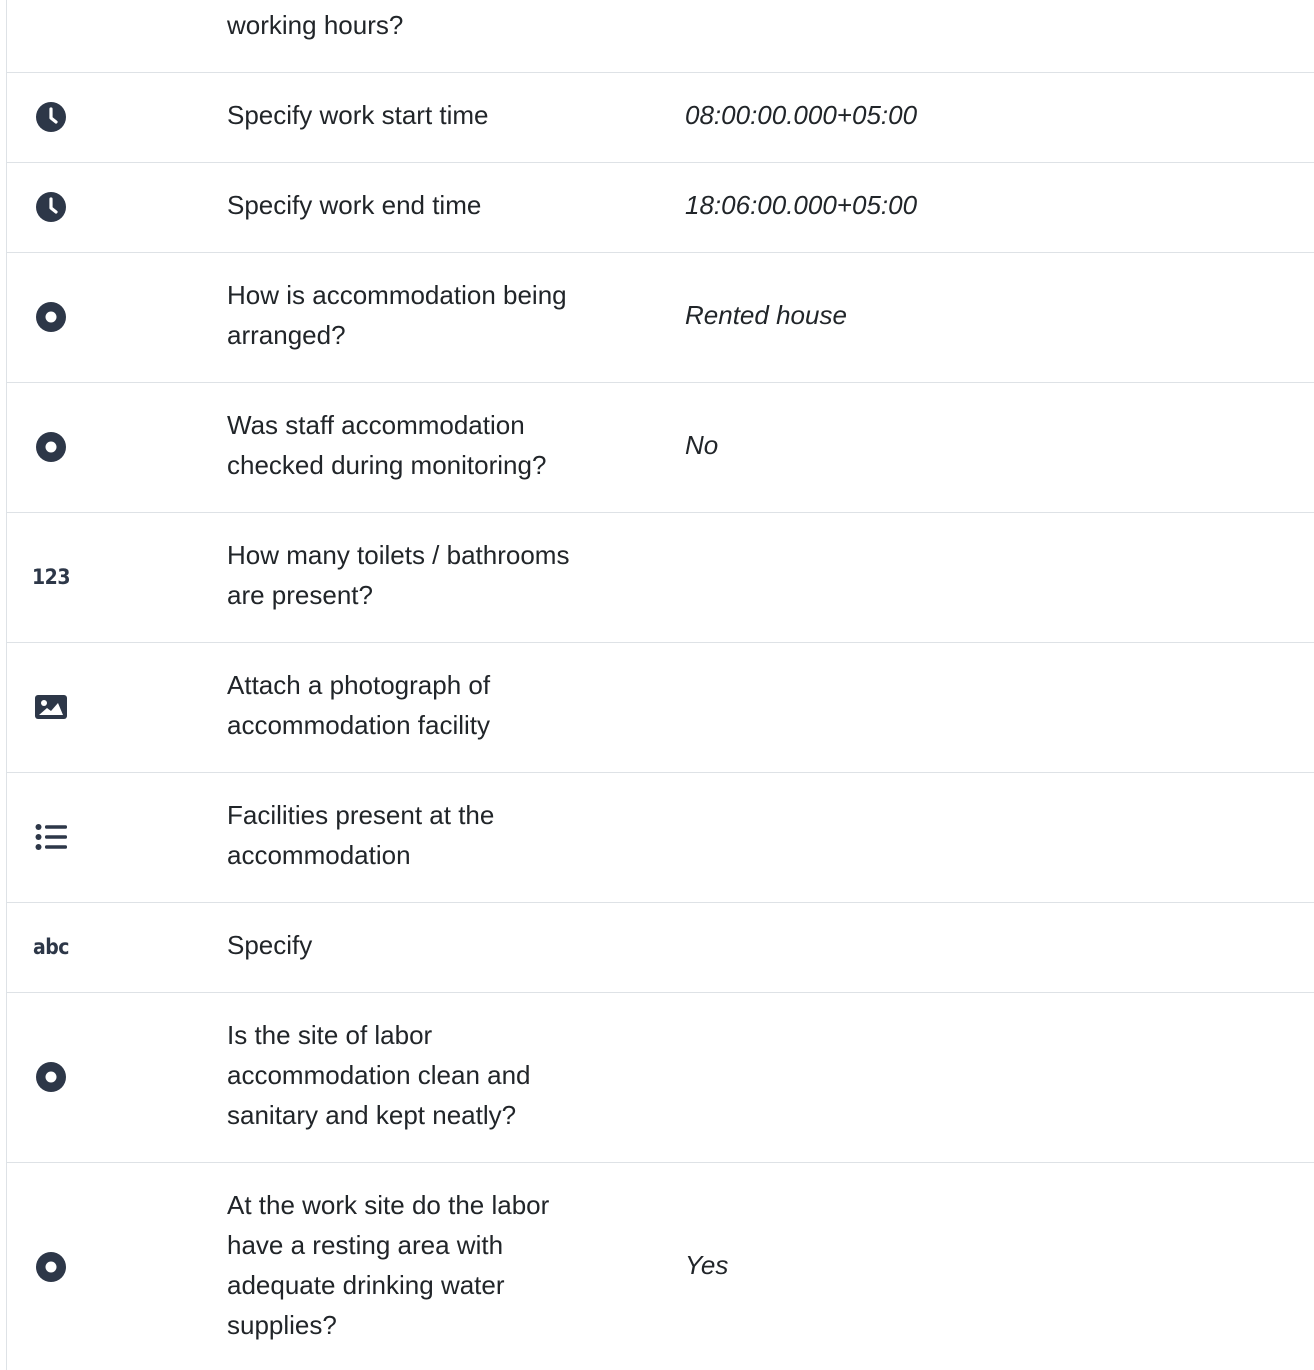 The image size is (1314, 1370). Describe the element at coordinates (397, 315) in the screenshot. I see `question-text: How is accommodation being arranged?` at that location.